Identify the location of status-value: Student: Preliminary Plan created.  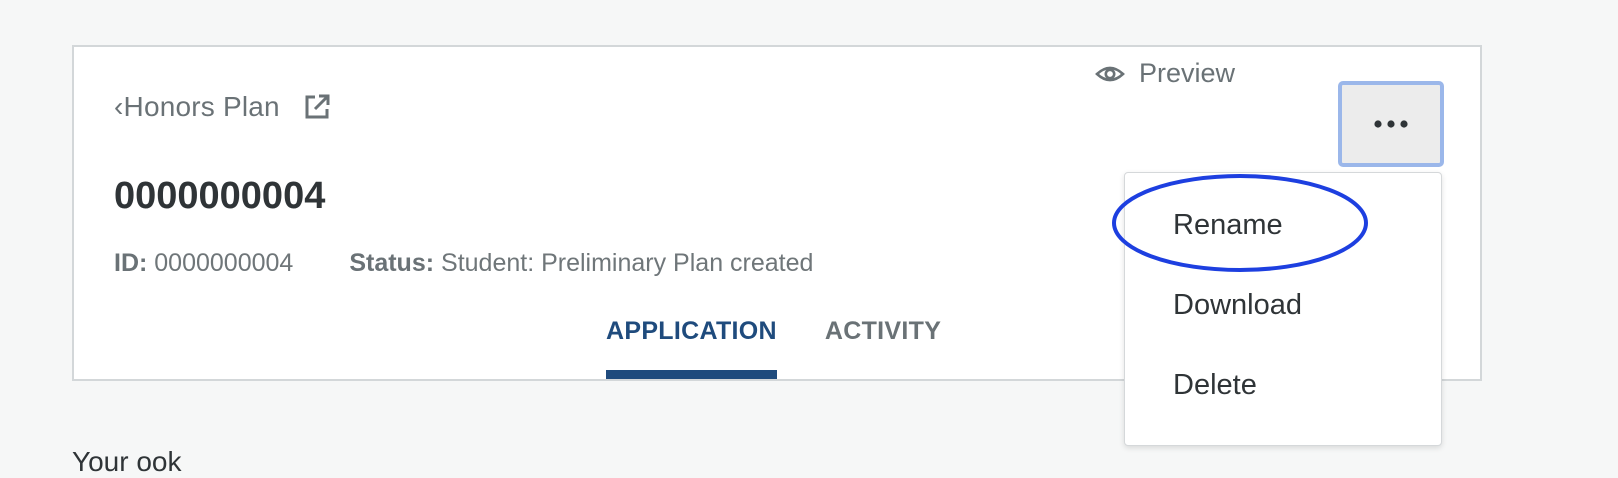
(627, 263).